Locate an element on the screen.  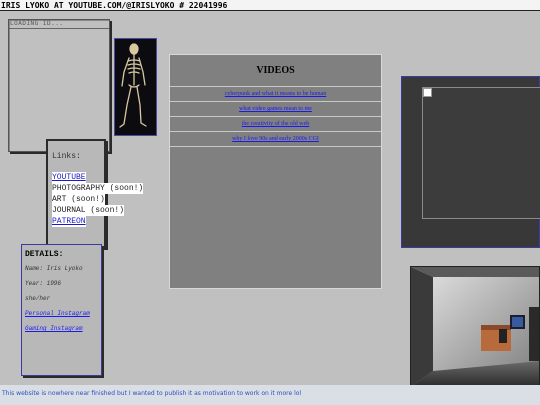
gaming-instagram-link: Gaming Instagram is located at coordinates (61, 328).